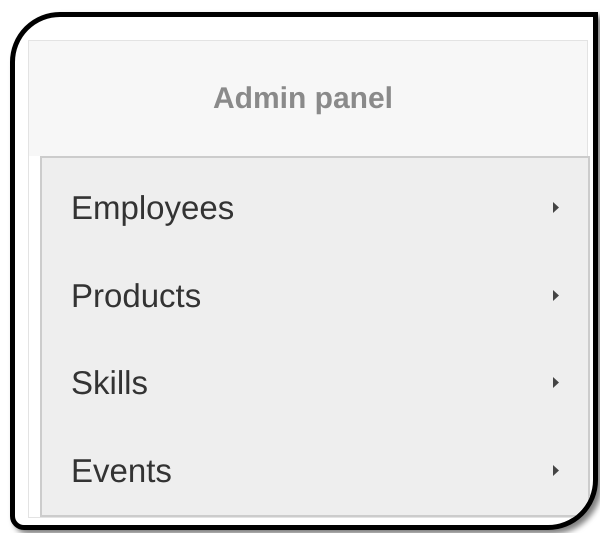 This screenshot has width=600, height=533. I want to click on panel-title: Admin panel, so click(302, 99).